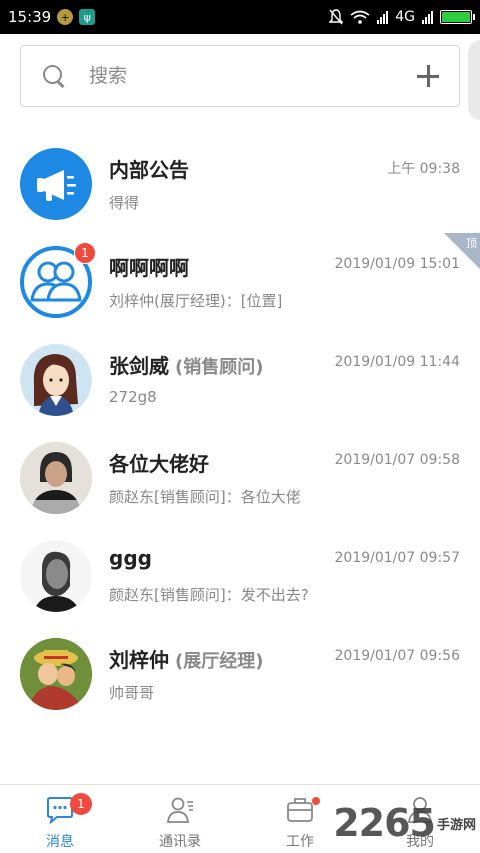 The width and height of the screenshot is (480, 853). What do you see at coordinates (139, 366) in the screenshot?
I see `chat-title: 张剑威` at bounding box center [139, 366].